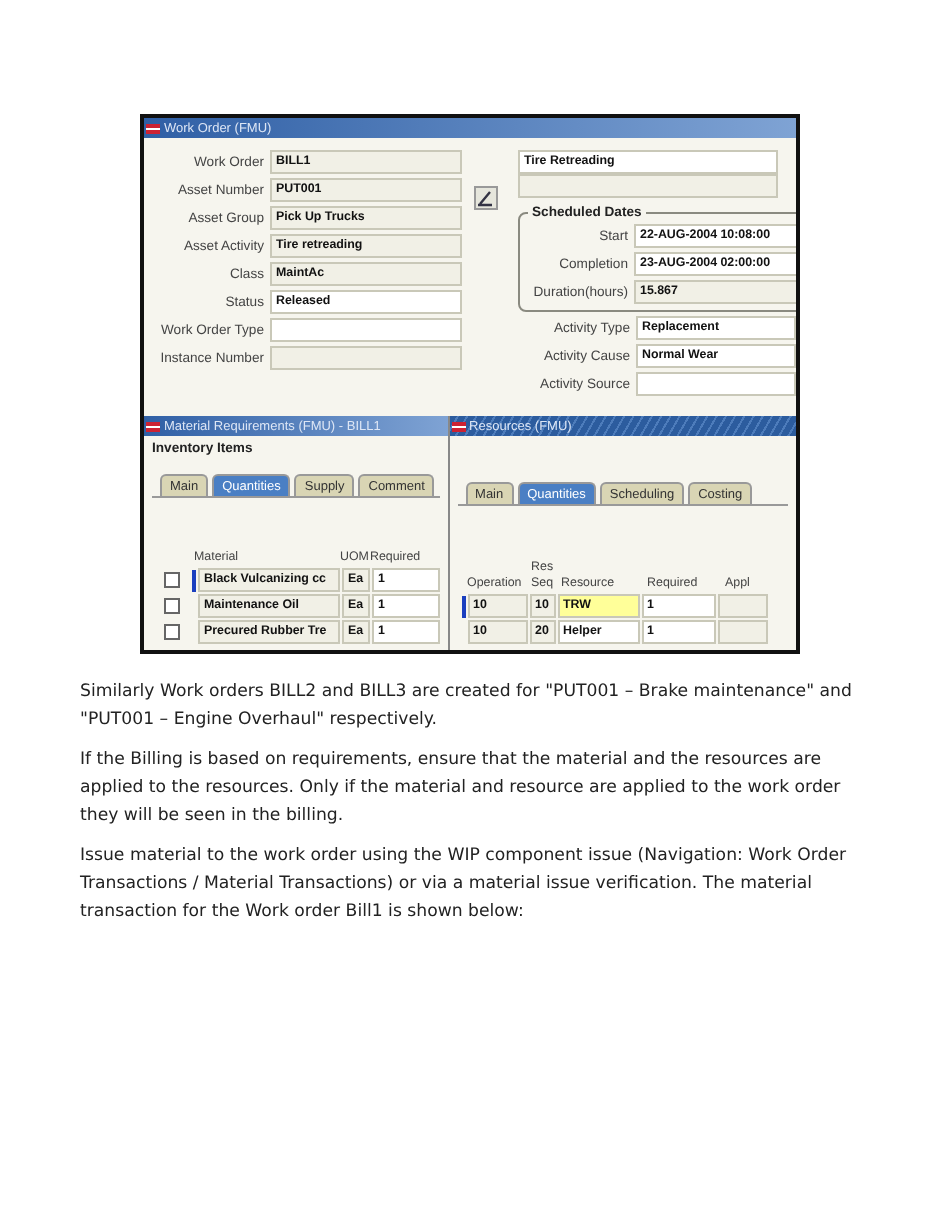 This screenshot has height=1226, width=948. What do you see at coordinates (467, 707) in the screenshot?
I see `paragraph: Similarly Work orders BILL2 and BILL3 are created for "PUT001 – Brake maintenance" and "PUT001 – Engine Overhaul" respectively.` at bounding box center [467, 707].